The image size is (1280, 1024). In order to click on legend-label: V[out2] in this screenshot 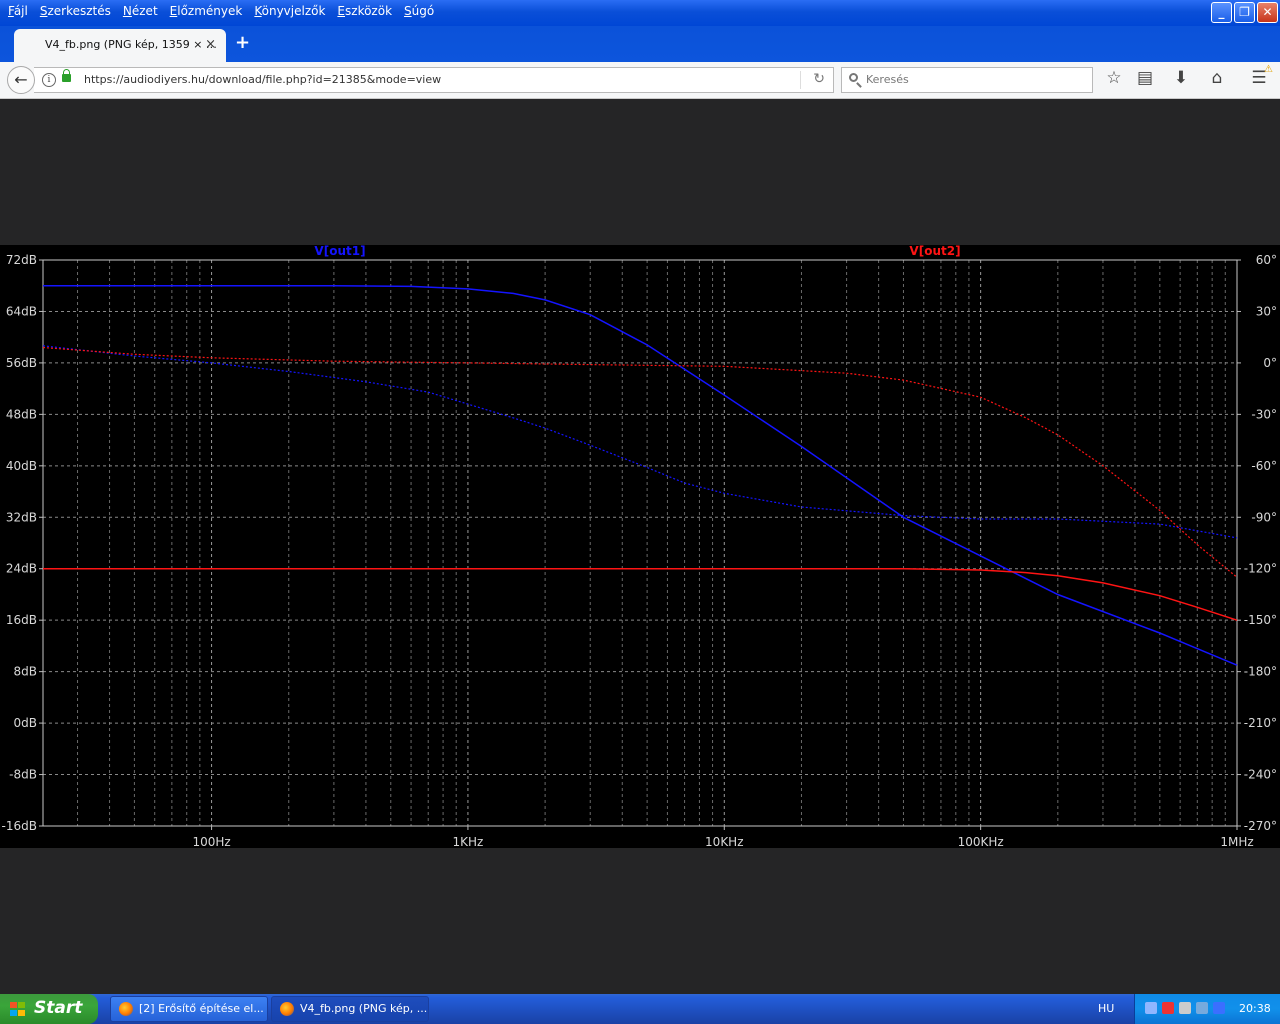, I will do `click(934, 251)`.